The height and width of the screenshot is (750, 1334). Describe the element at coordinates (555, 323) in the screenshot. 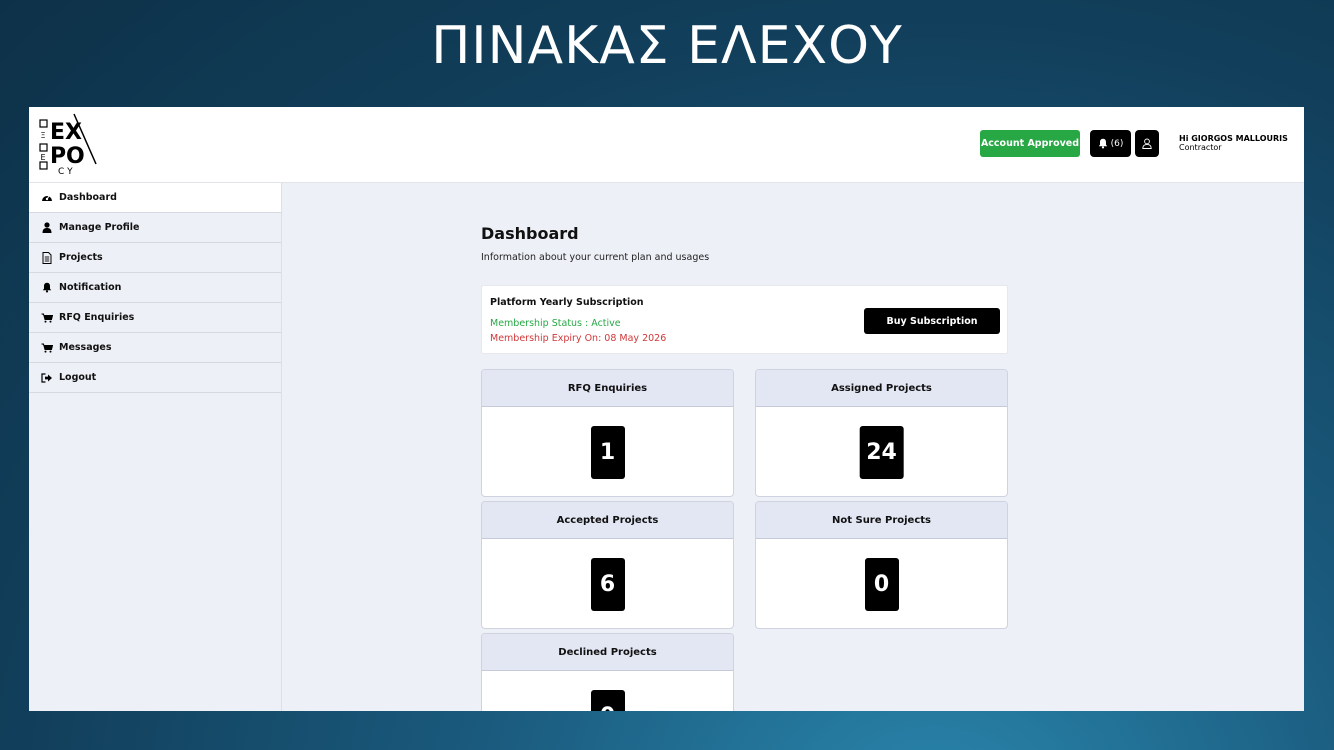

I see `membership-status: Membership Status : Active` at that location.